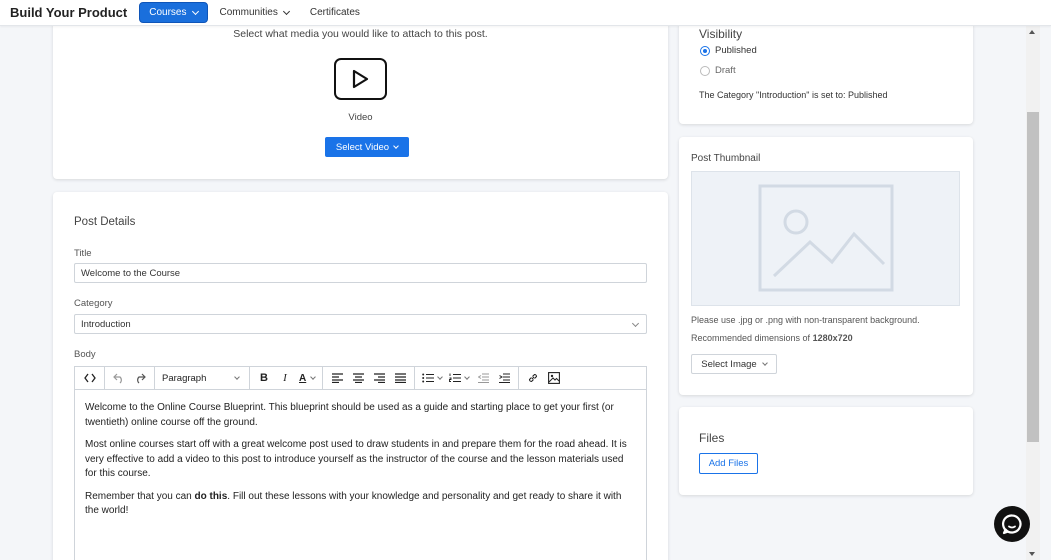 The image size is (1051, 560). What do you see at coordinates (90, 378) in the screenshot?
I see `code-view-icon` at bounding box center [90, 378].